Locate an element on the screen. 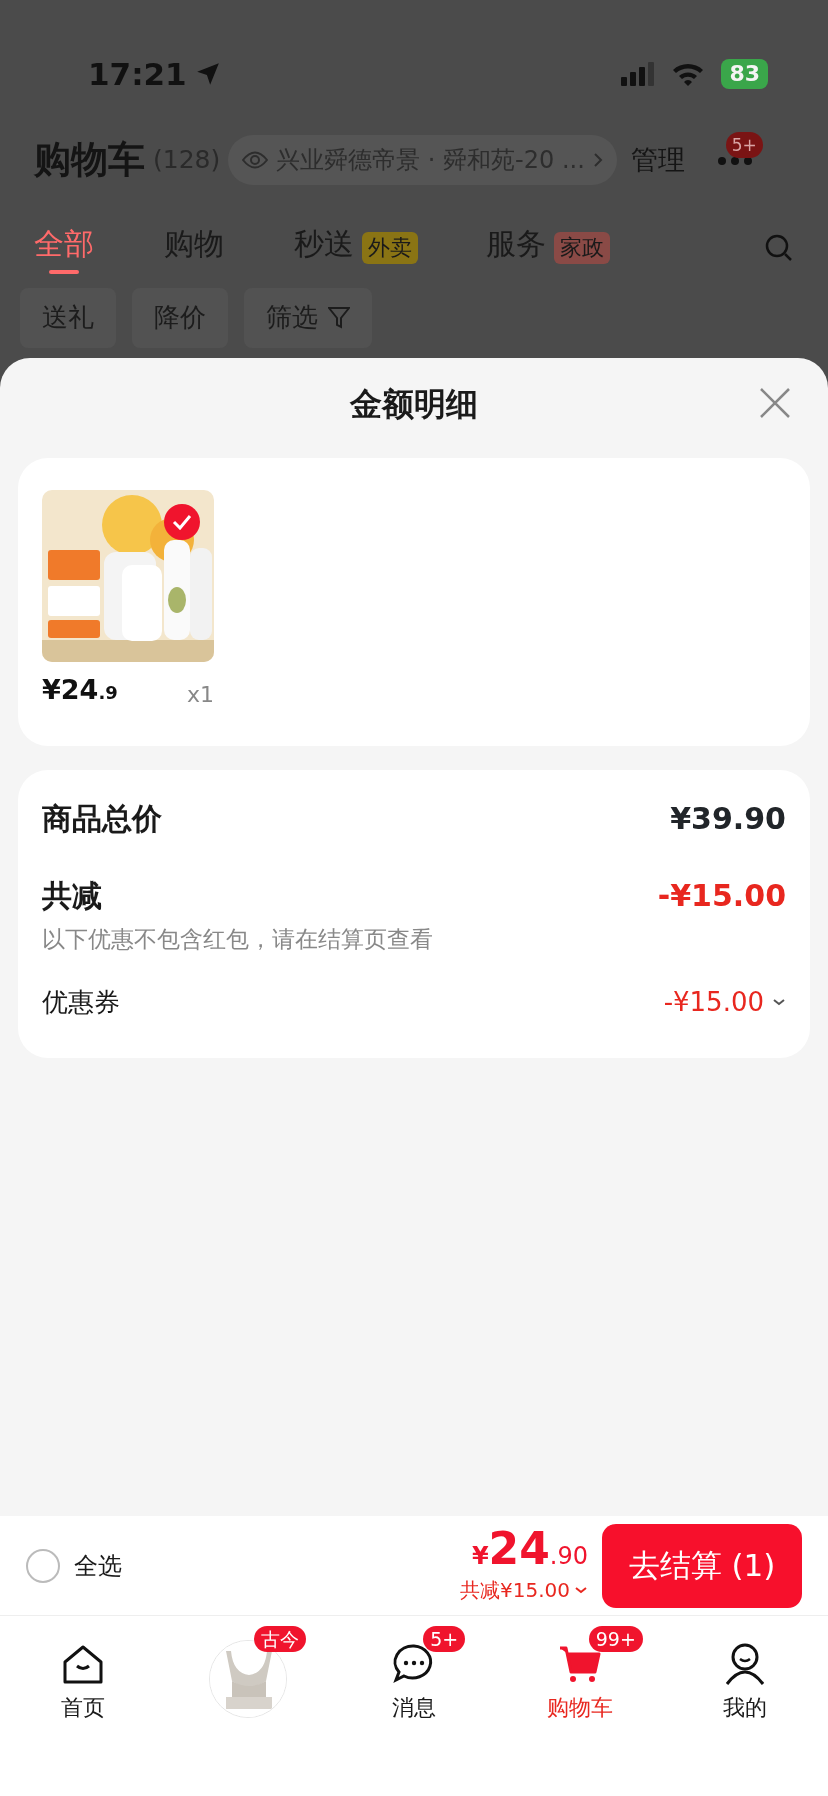  total-label: 商品总价 is located at coordinates (102, 819).